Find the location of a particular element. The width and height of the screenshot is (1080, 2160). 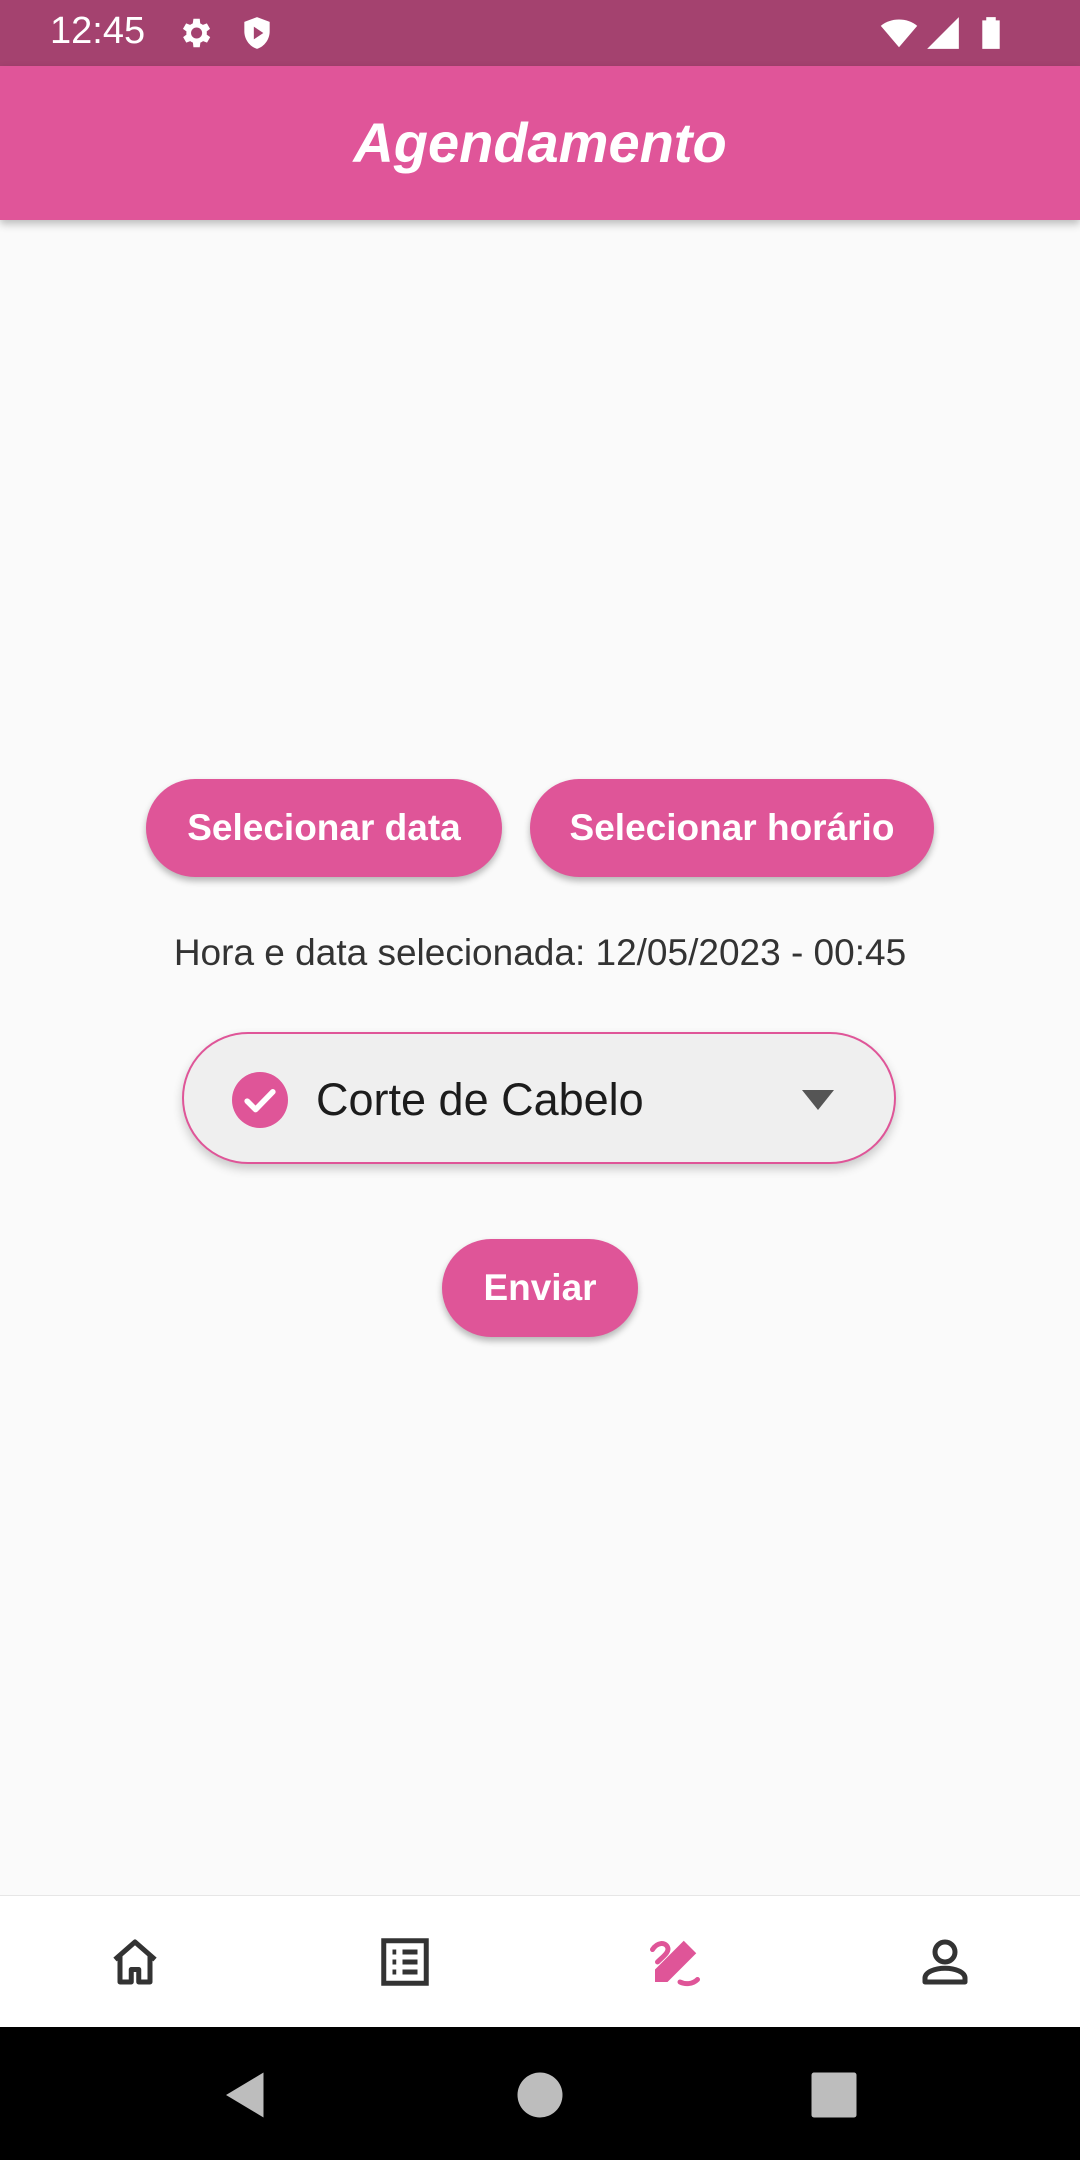

service-dropdown: Corte de Cabelo is located at coordinates (539, 1098).